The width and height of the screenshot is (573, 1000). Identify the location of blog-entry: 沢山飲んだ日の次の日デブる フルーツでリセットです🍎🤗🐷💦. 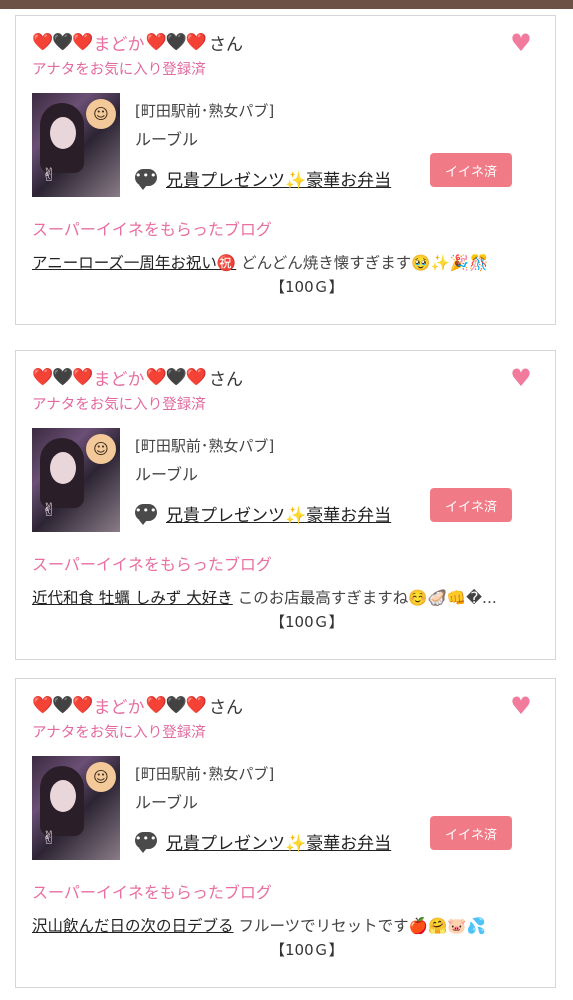
(277, 926).